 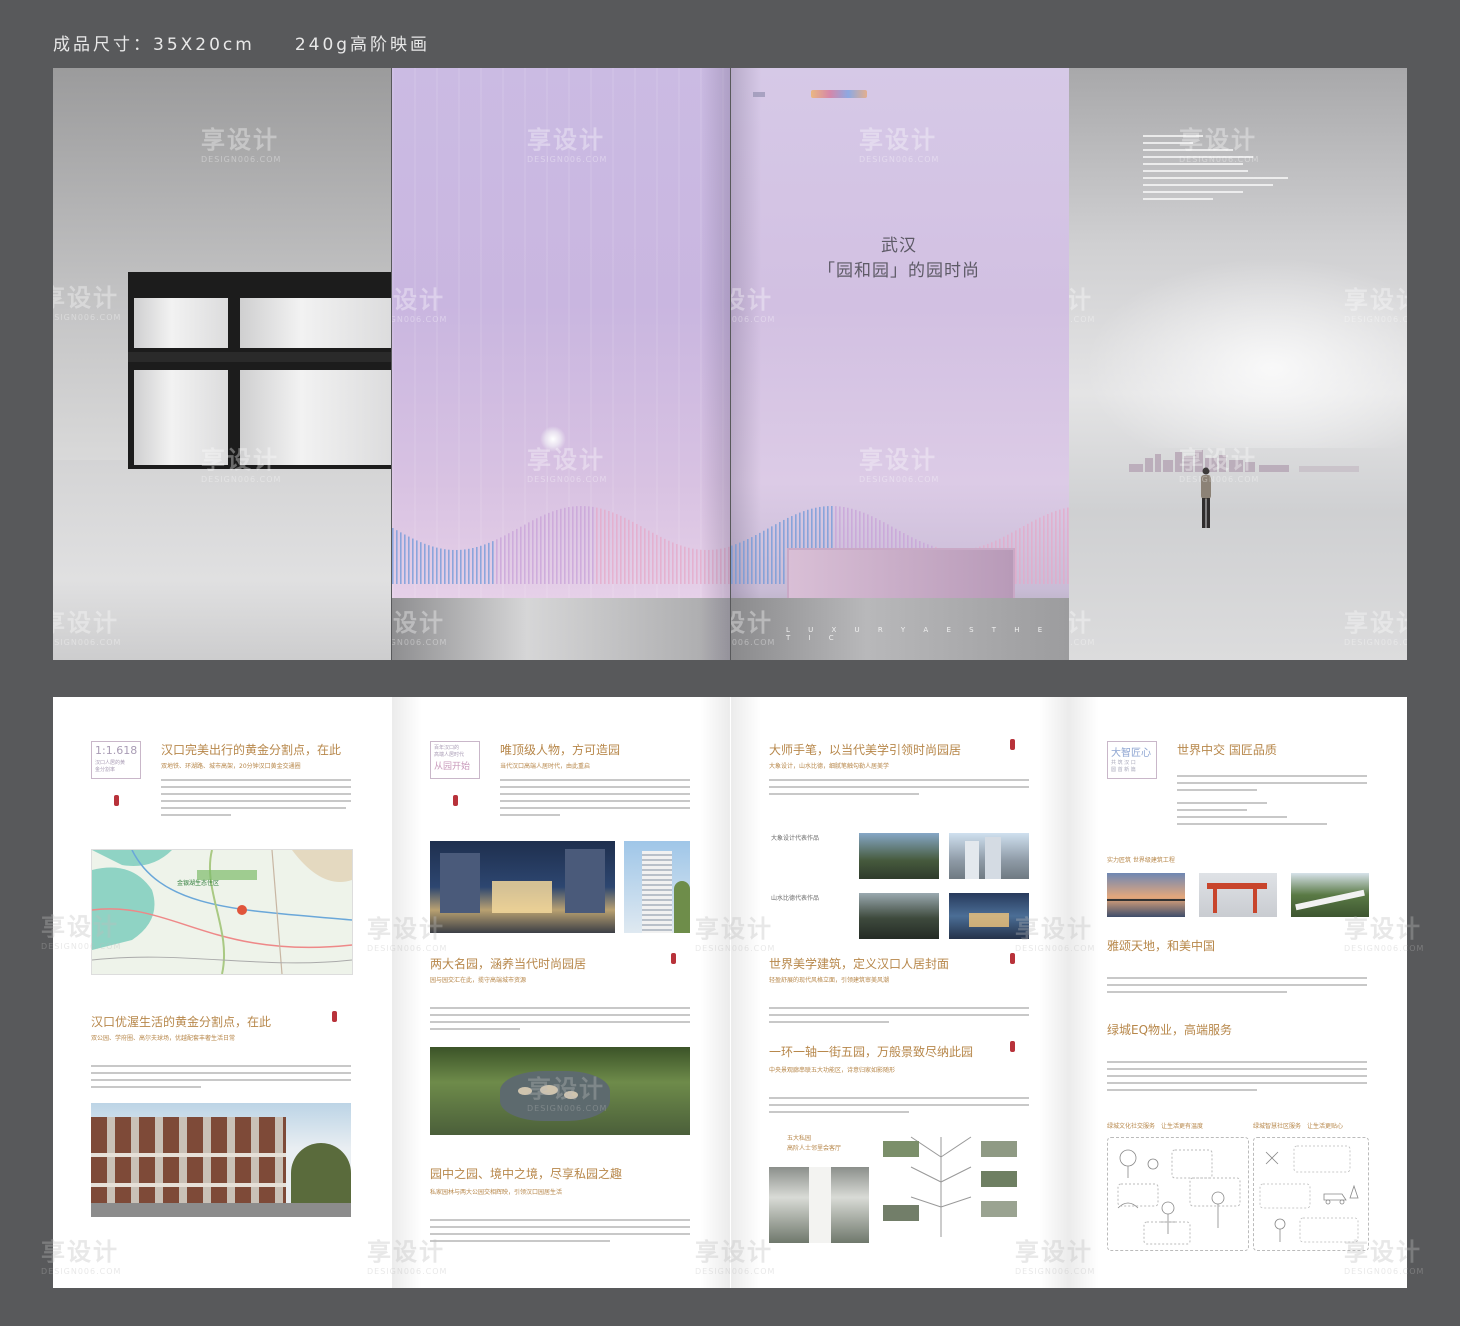 What do you see at coordinates (859, 964) in the screenshot?
I see `section-title: 世界美学建筑，定义汉口人居封面` at bounding box center [859, 964].